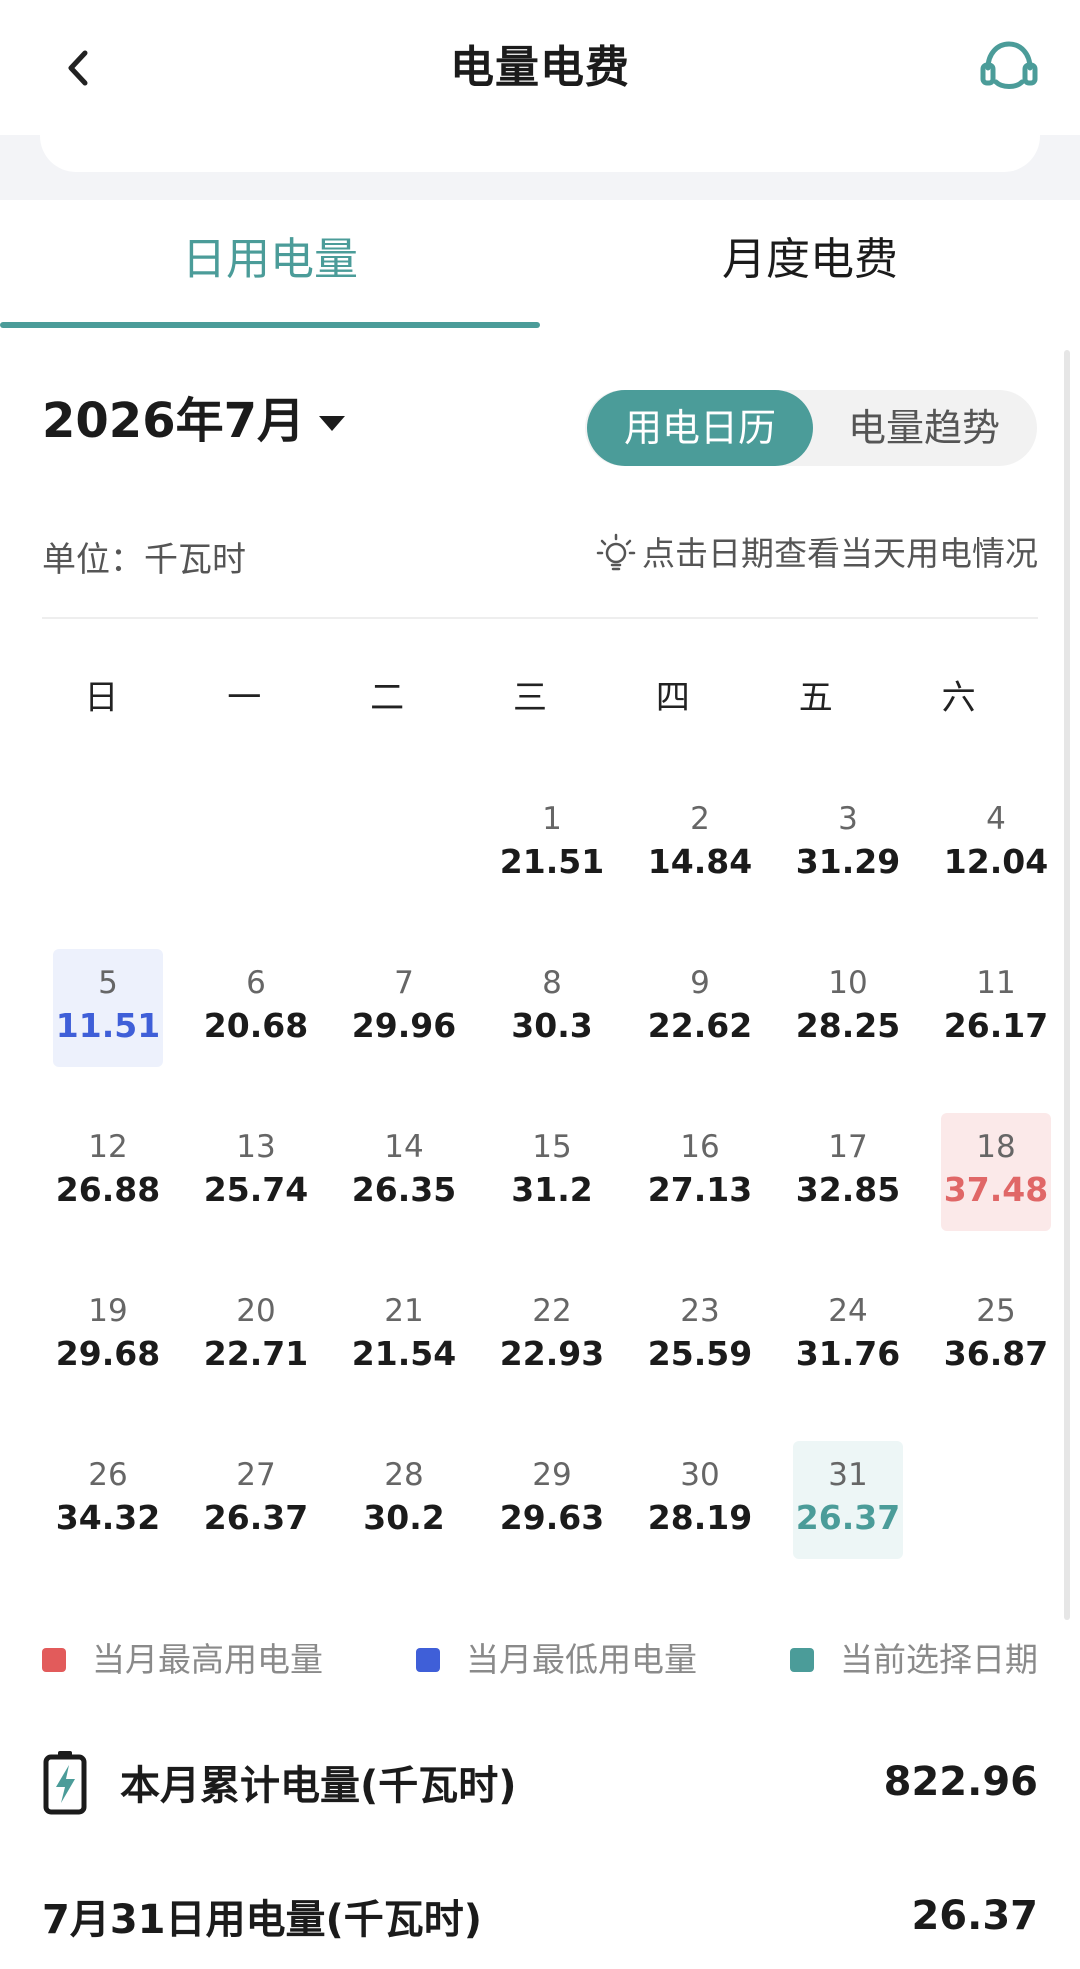 The width and height of the screenshot is (1080, 1969). Describe the element at coordinates (552, 983) in the screenshot. I see `day-number: 8` at that location.